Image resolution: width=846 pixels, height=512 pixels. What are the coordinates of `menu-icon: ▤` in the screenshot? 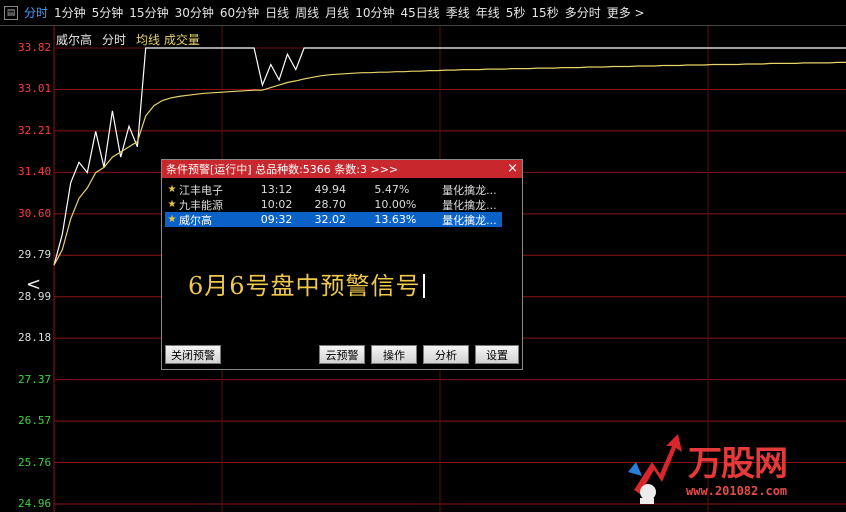 It's located at (11, 12).